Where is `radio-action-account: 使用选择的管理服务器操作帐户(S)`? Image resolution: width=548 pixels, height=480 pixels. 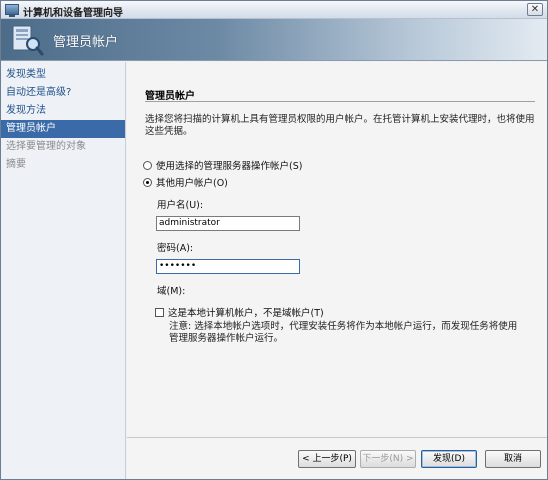
radio-action-account: 使用选择的管理服务器操作帐户(S) is located at coordinates (222, 165).